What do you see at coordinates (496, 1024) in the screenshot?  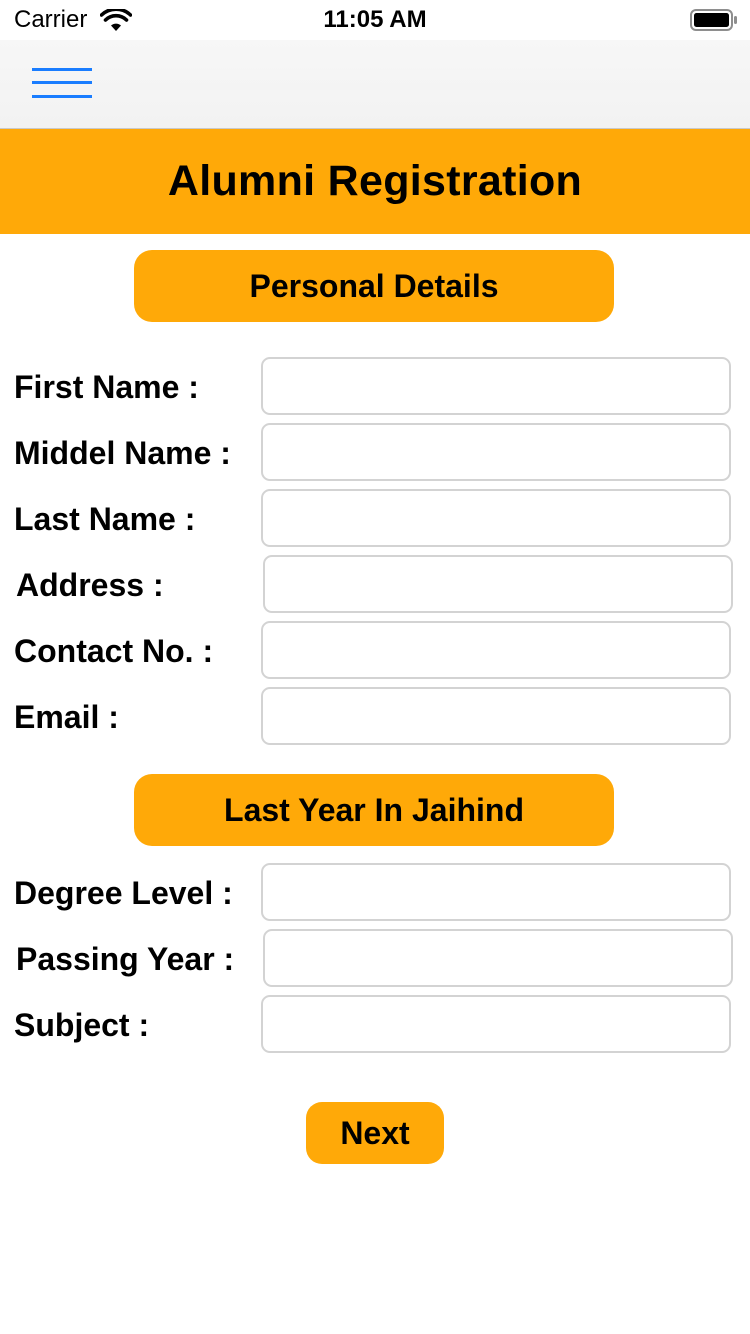 I see `subject-field` at bounding box center [496, 1024].